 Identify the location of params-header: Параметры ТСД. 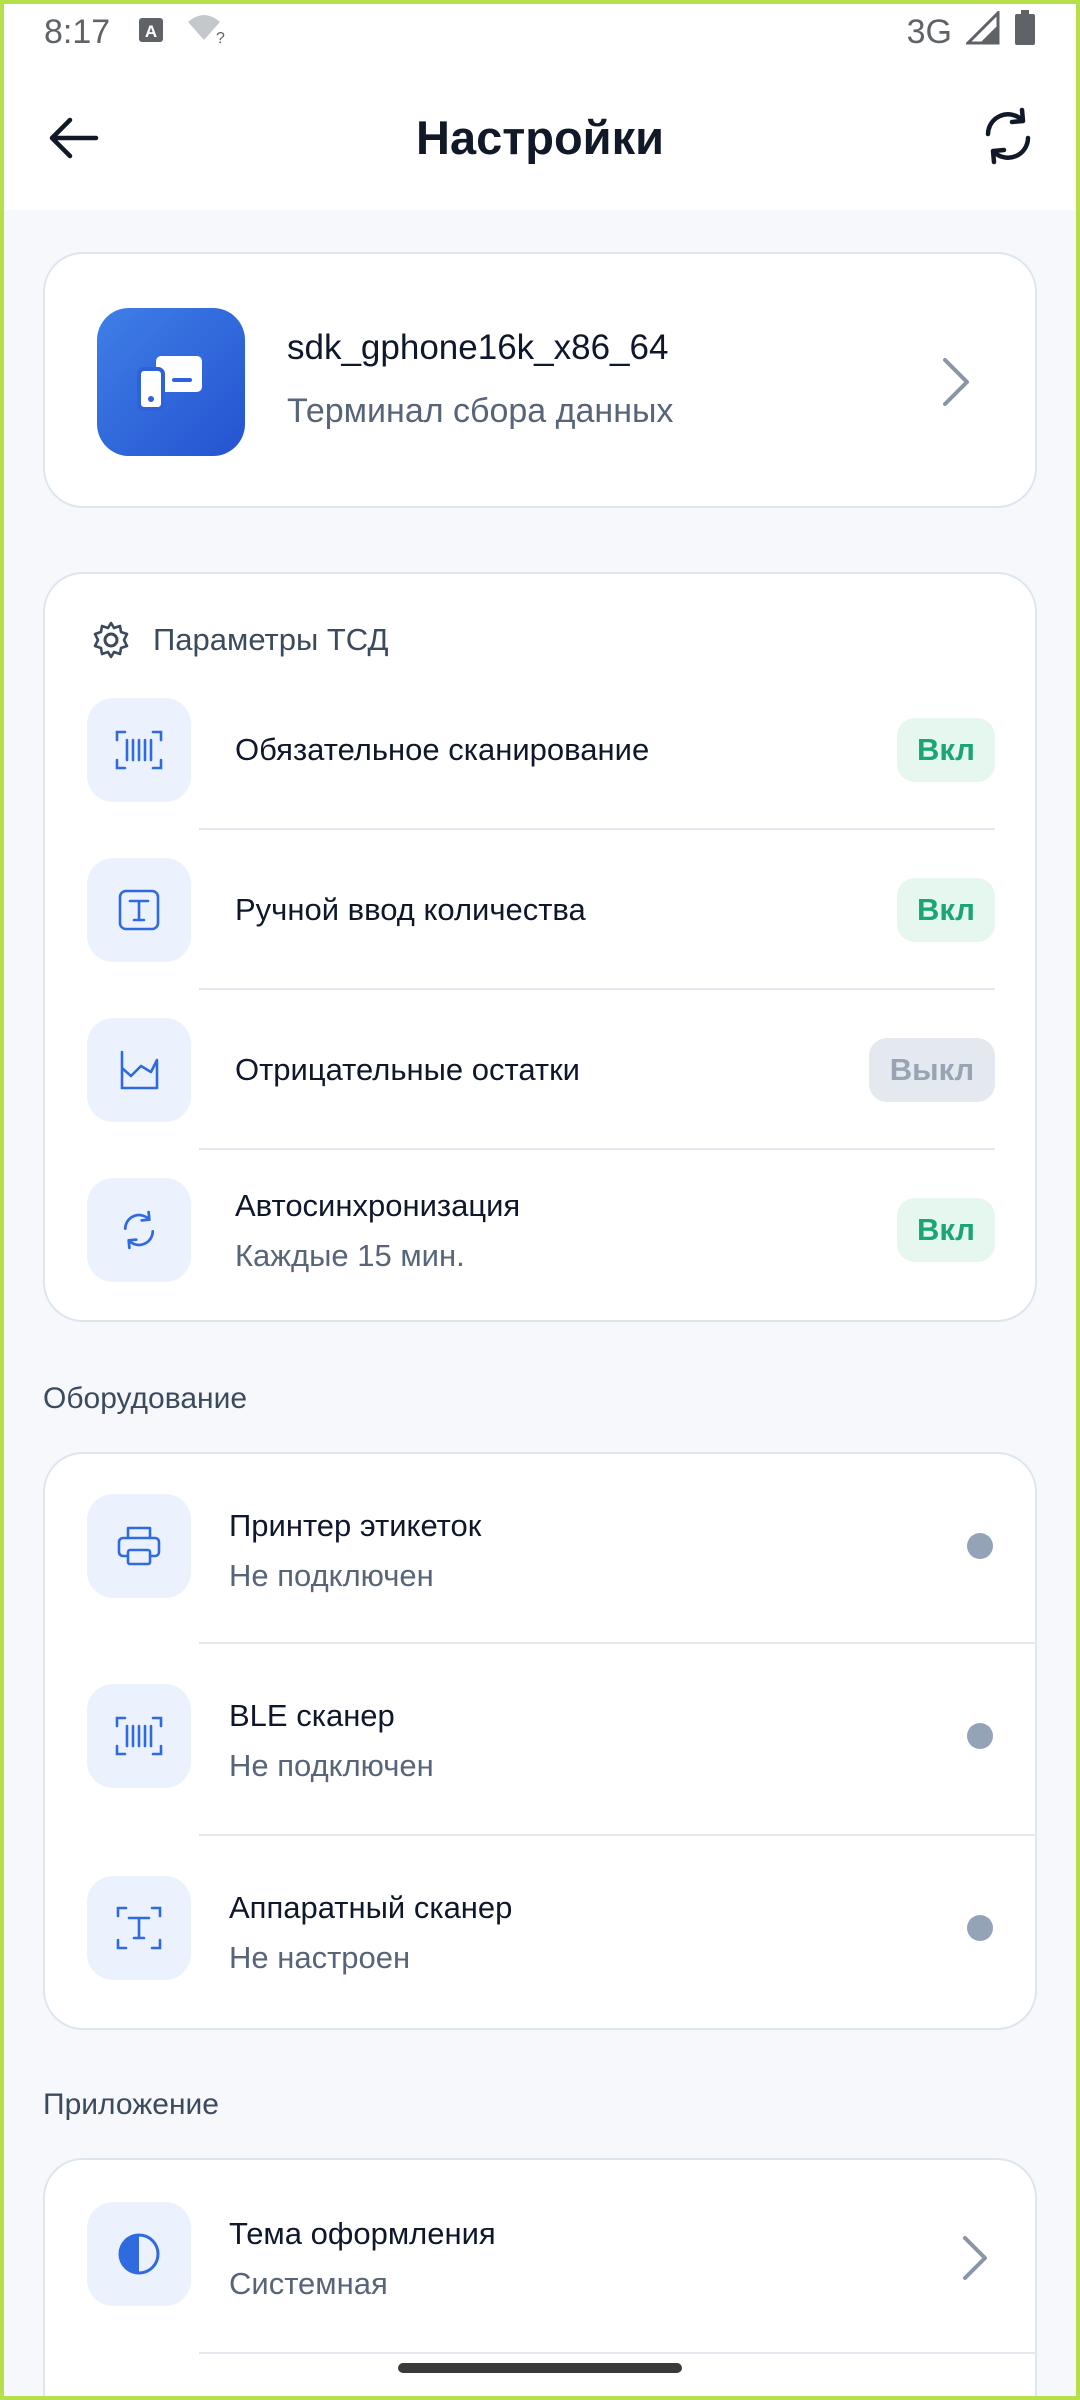
(240, 640).